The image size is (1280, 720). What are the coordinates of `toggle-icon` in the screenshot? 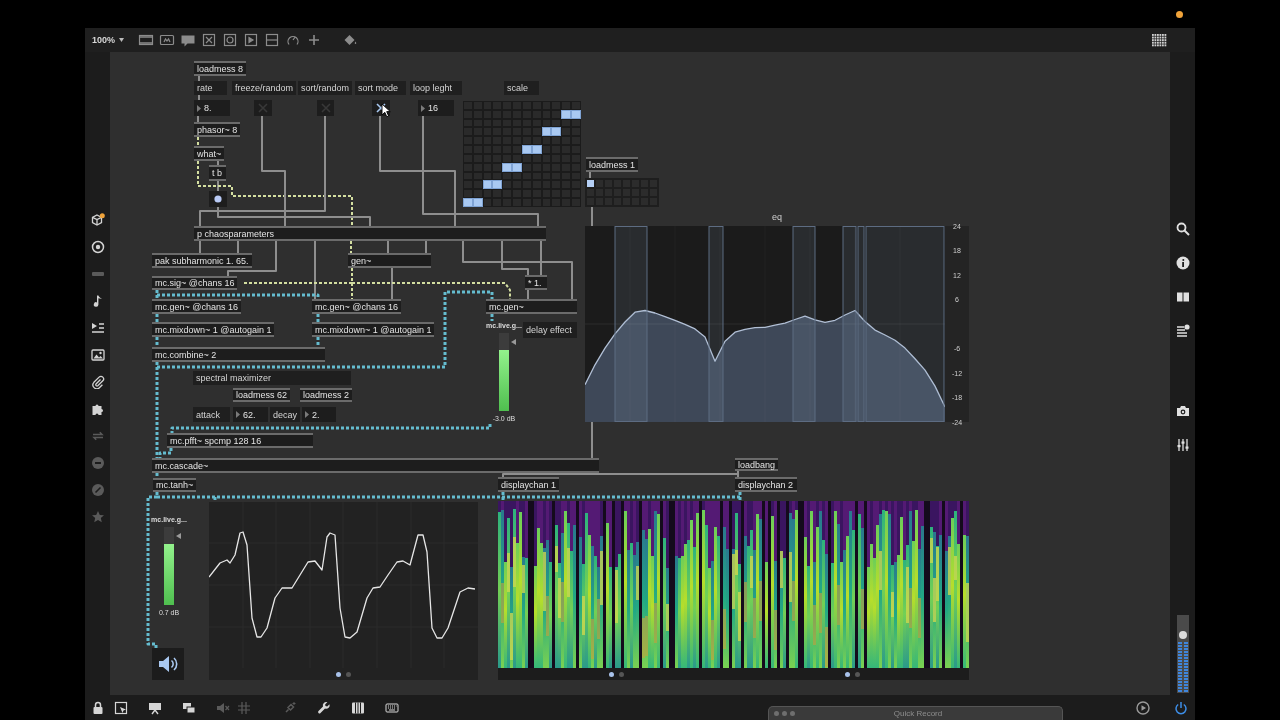 It's located at (209, 40).